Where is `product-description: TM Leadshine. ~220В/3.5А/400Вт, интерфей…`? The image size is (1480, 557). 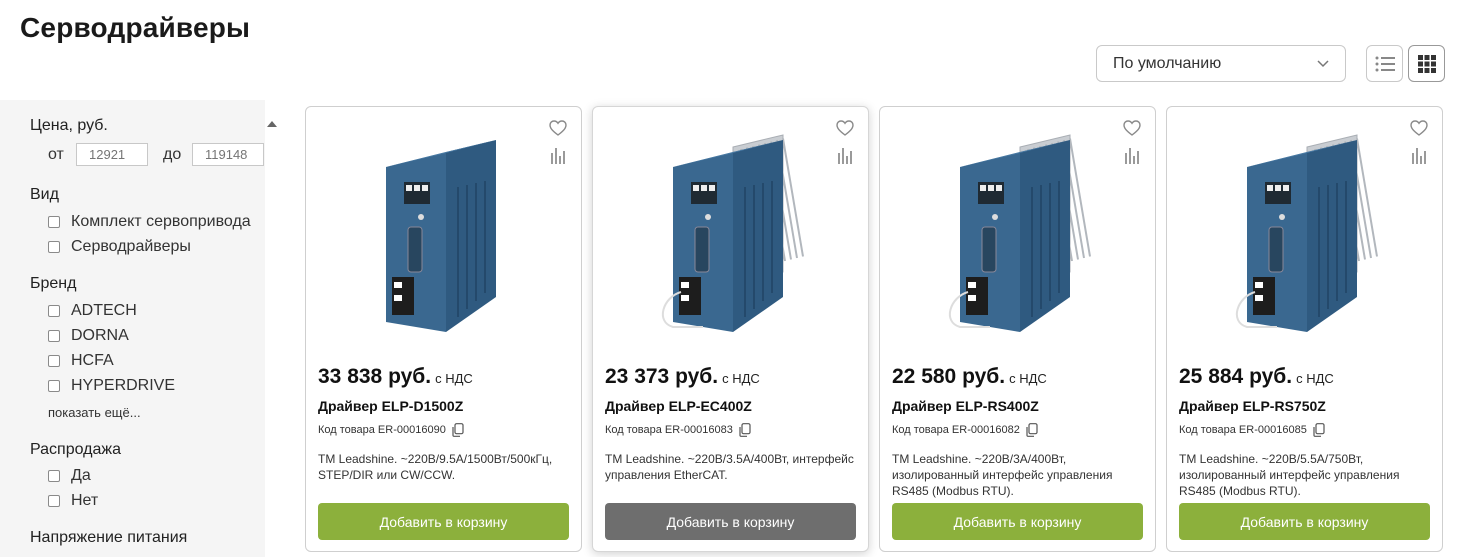 product-description: TM Leadshine. ~220В/3.5А/400Вт, интерфей… is located at coordinates (729, 467).